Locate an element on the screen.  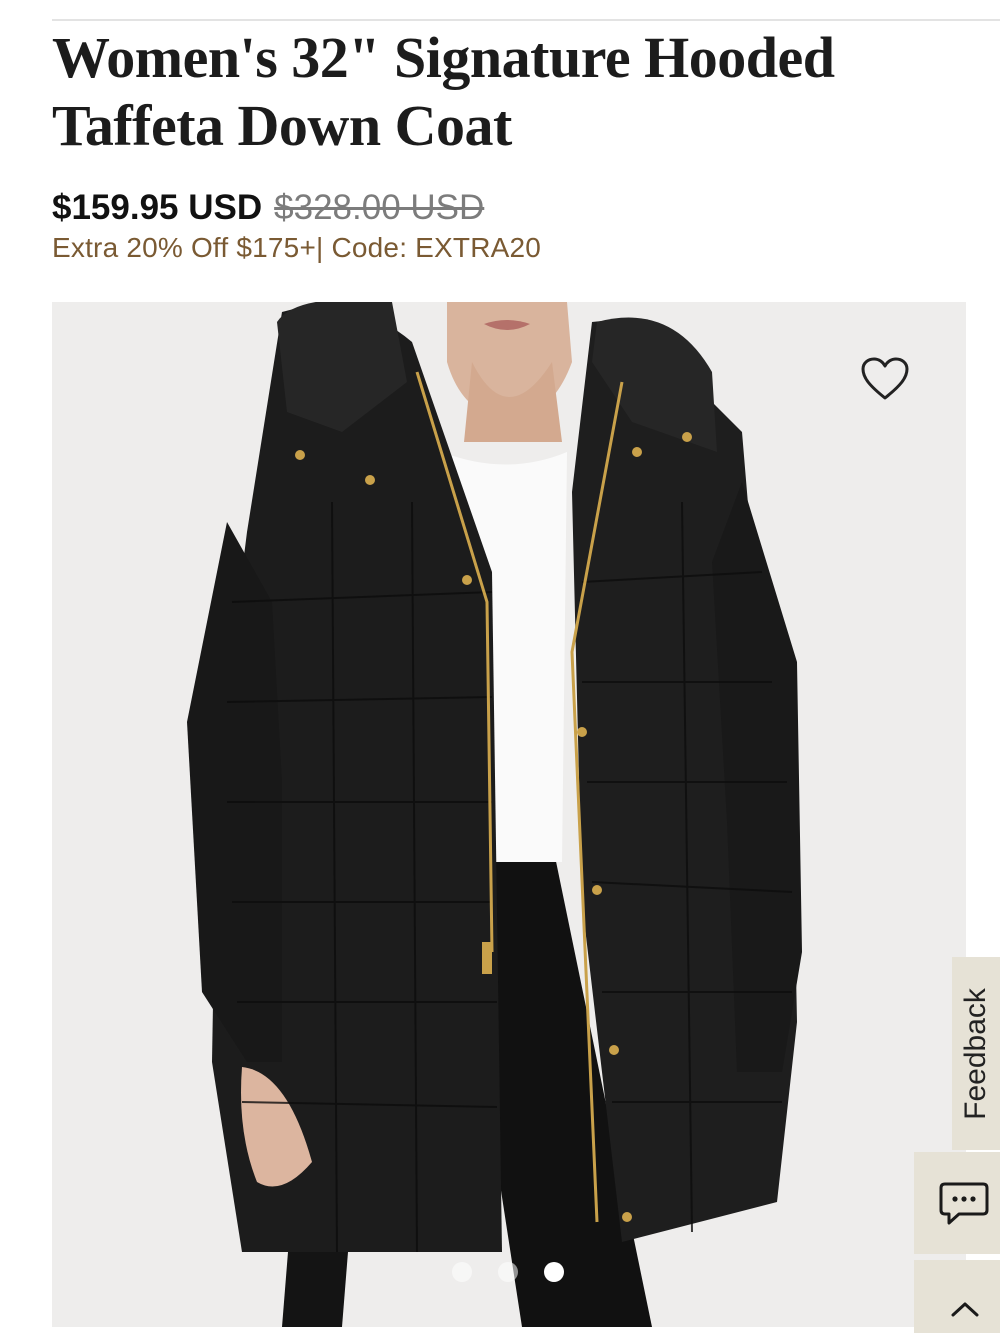
original-price: $328.00 USD is located at coordinates (379, 207).